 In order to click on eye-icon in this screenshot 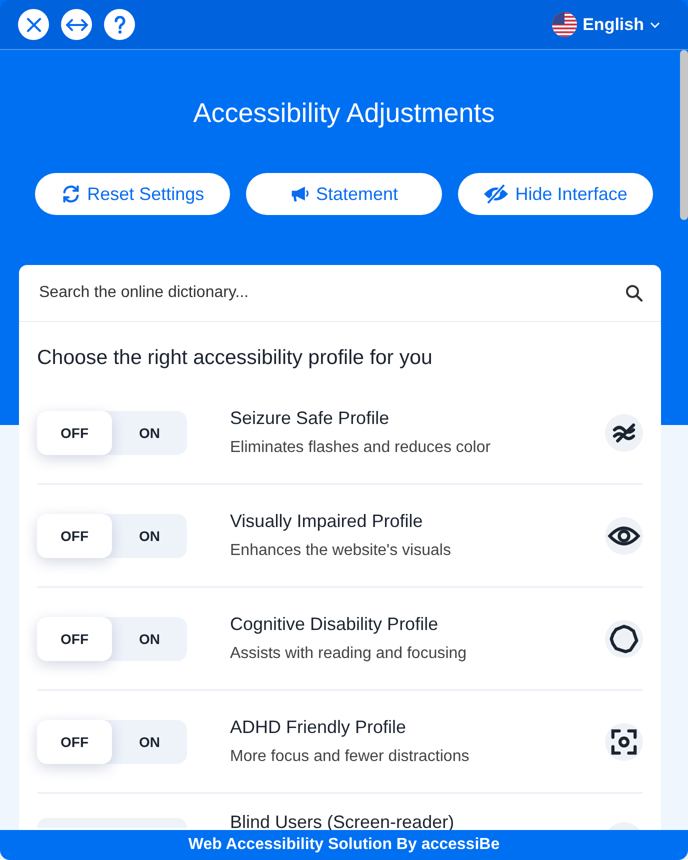, I will do `click(624, 535)`.